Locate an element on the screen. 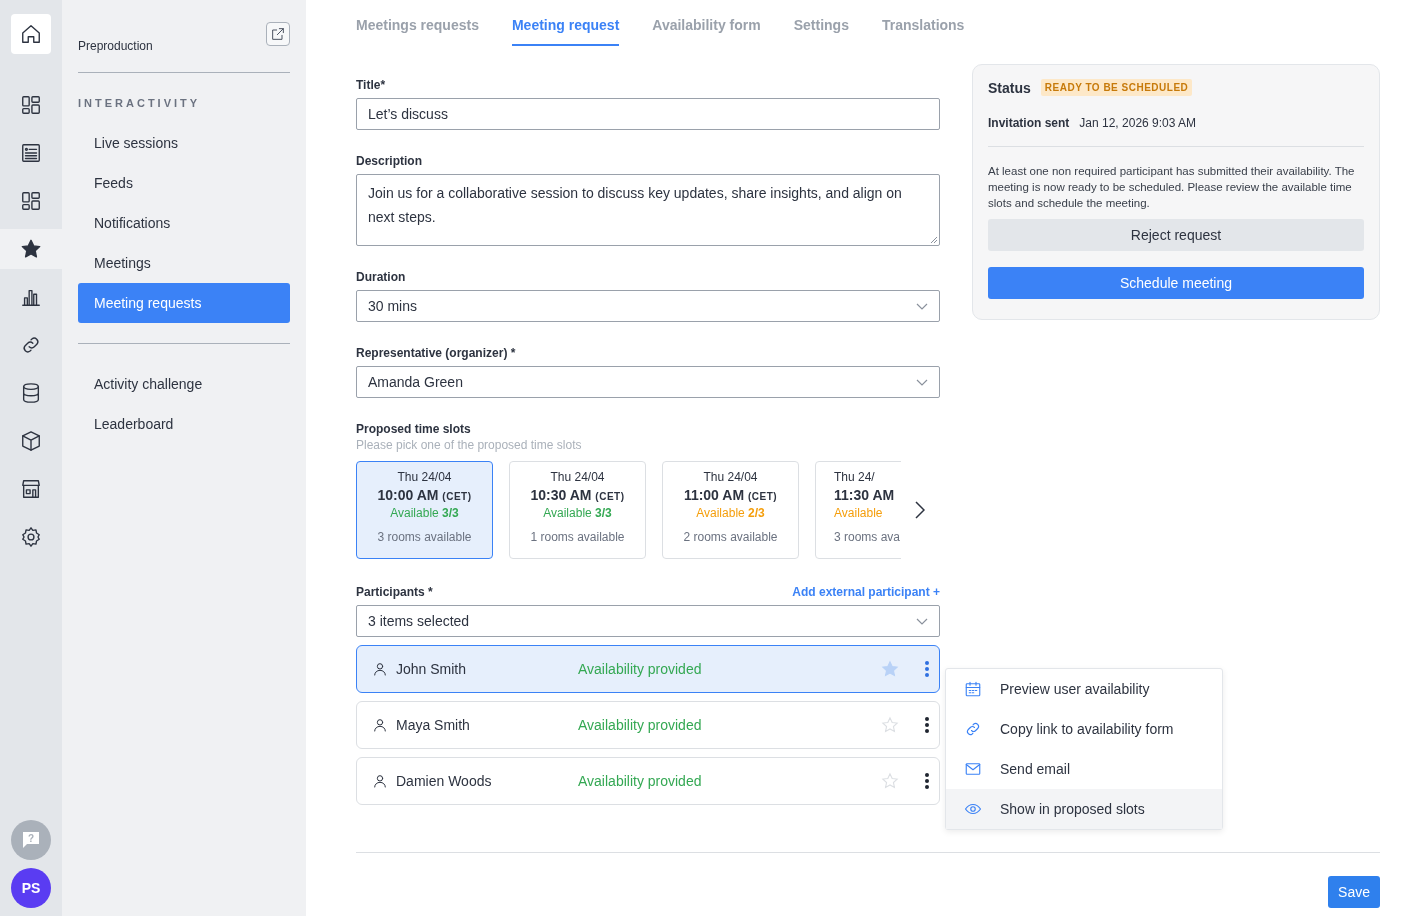 This screenshot has width=1403, height=916. slot-availability: Available is located at coordinates (858, 513).